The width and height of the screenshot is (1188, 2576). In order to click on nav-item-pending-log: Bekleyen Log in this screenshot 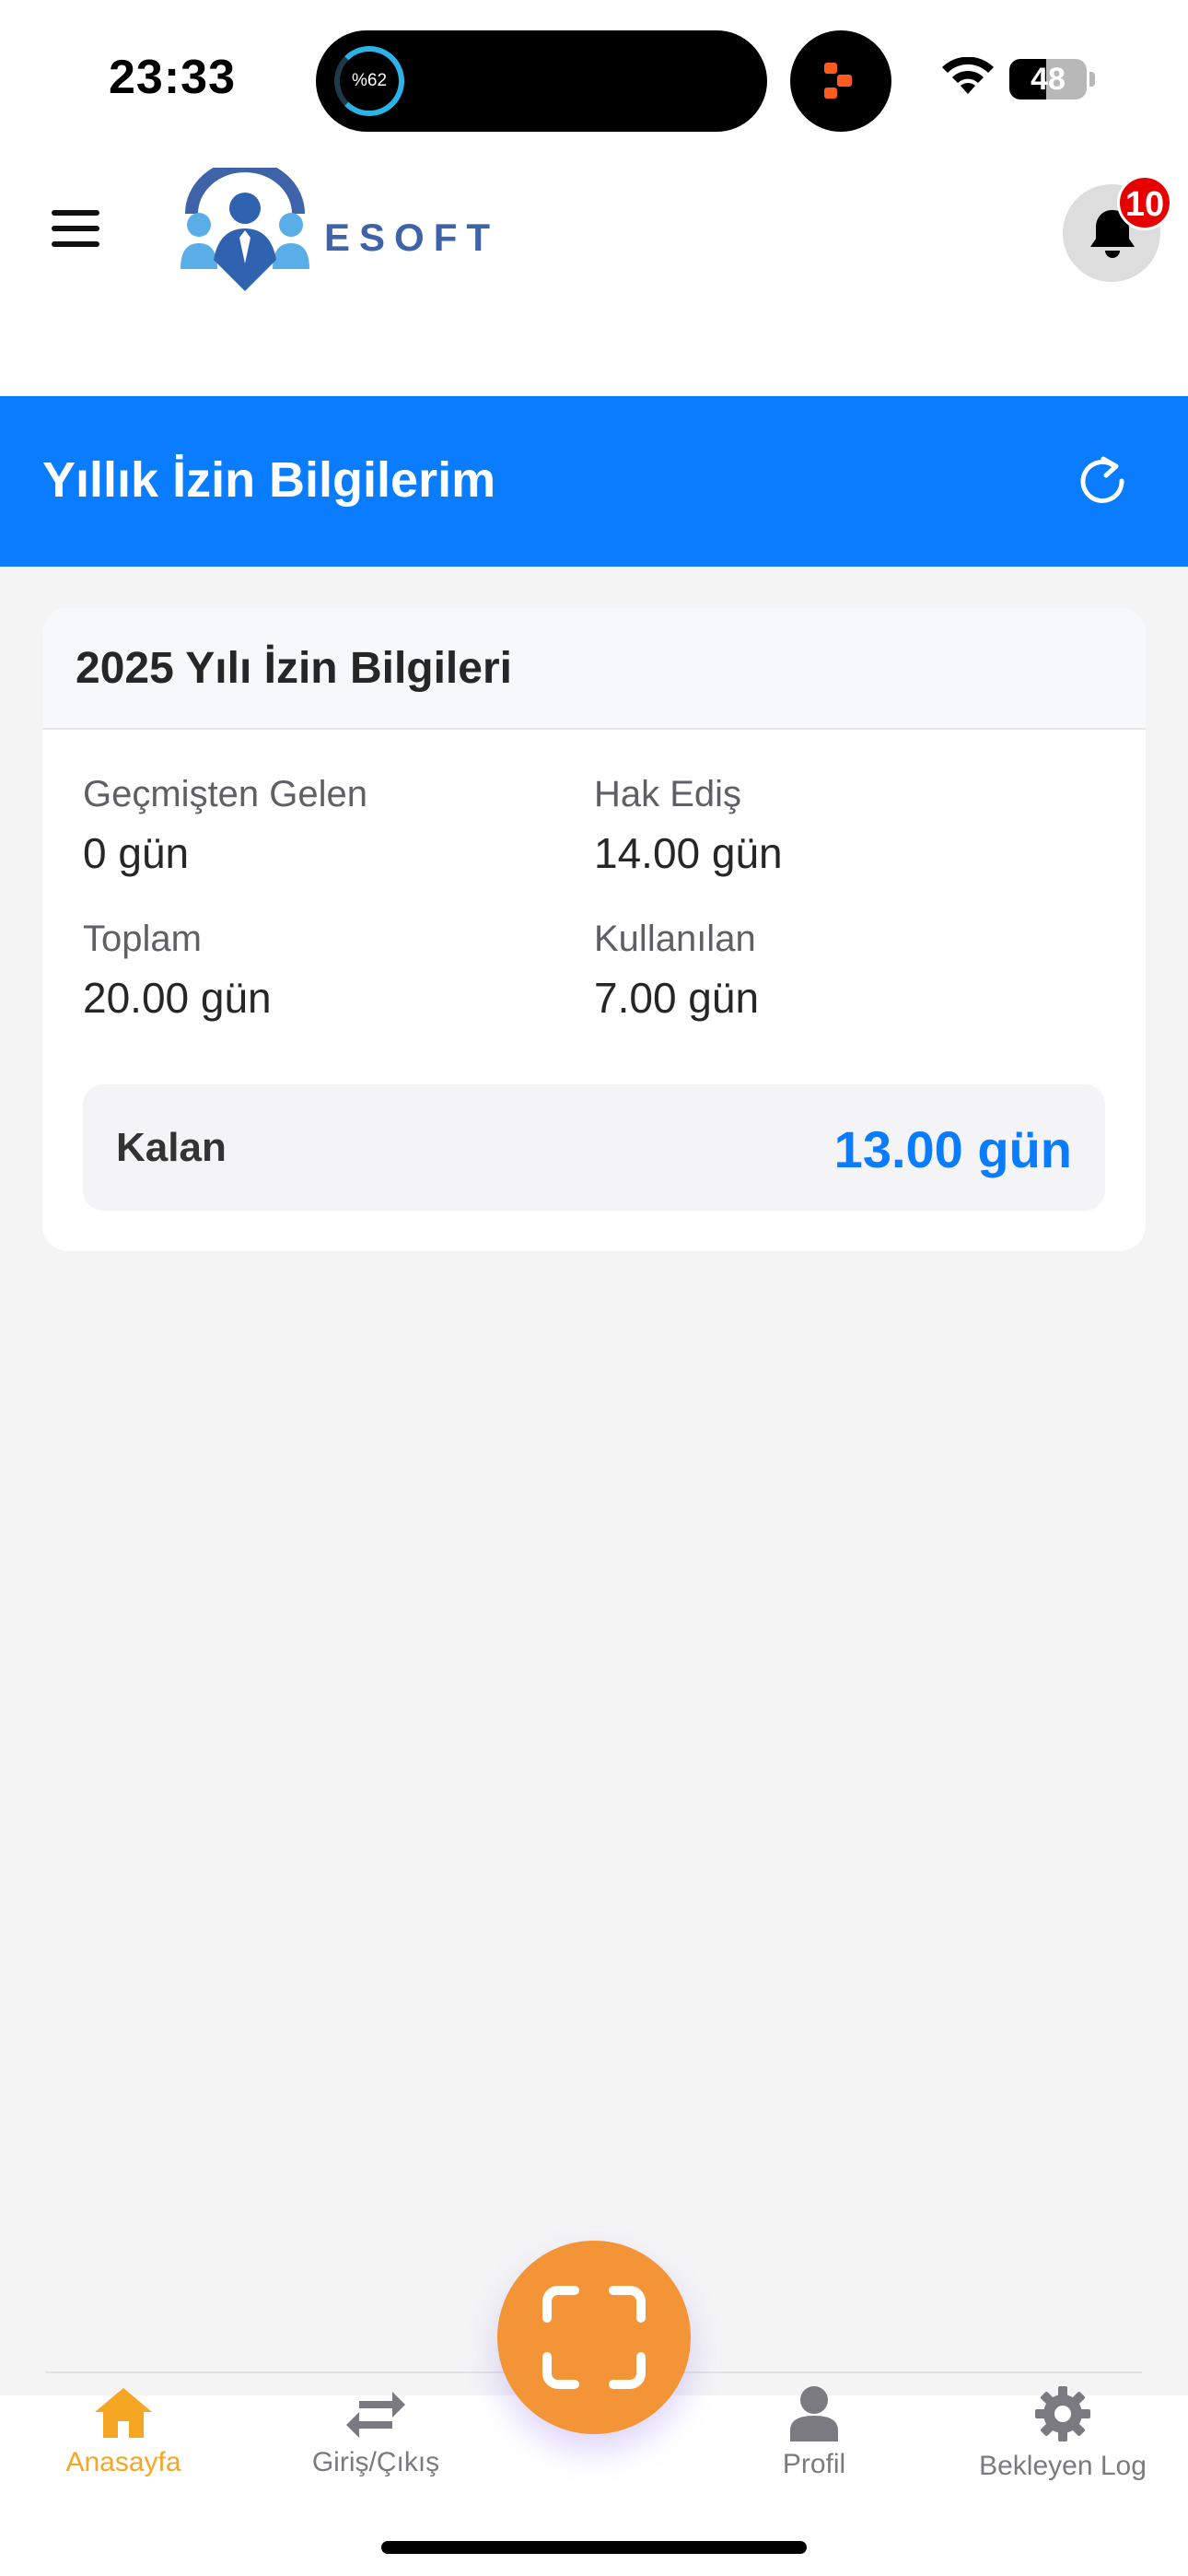, I will do `click(1062, 2435)`.